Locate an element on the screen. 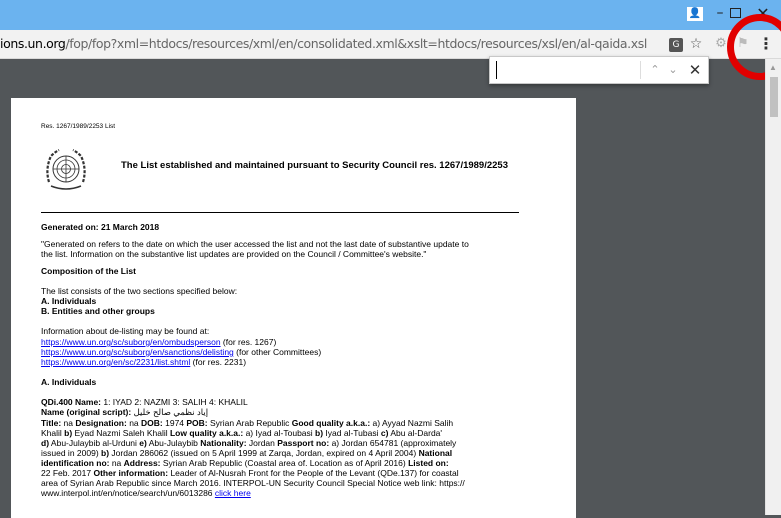 This screenshot has height=518, width=781. pob-label: POB: is located at coordinates (197, 423).